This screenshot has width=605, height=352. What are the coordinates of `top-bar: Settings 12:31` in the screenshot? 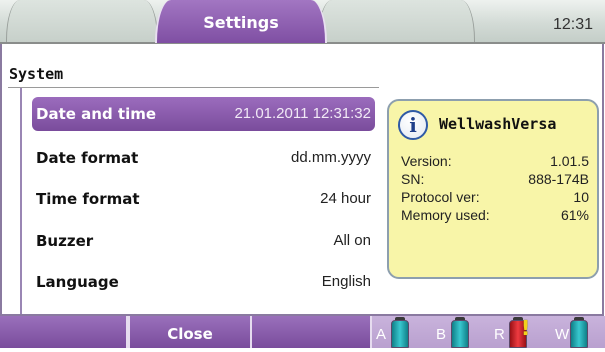 It's located at (302, 22).